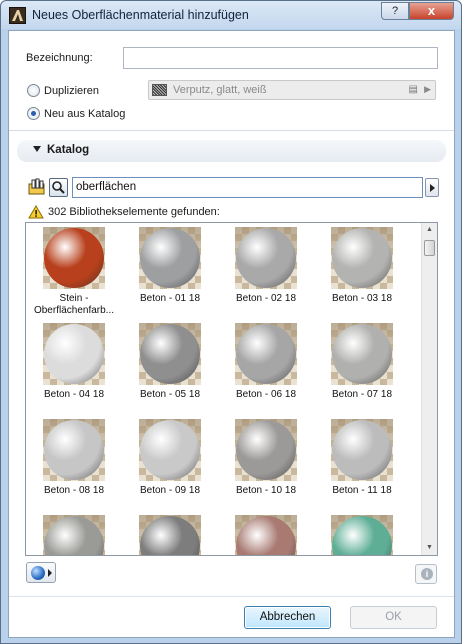 This screenshot has width=462, height=644. I want to click on title-bar: Neues Oberflächenmaterial hinzufügen ? x, so click(231, 15).